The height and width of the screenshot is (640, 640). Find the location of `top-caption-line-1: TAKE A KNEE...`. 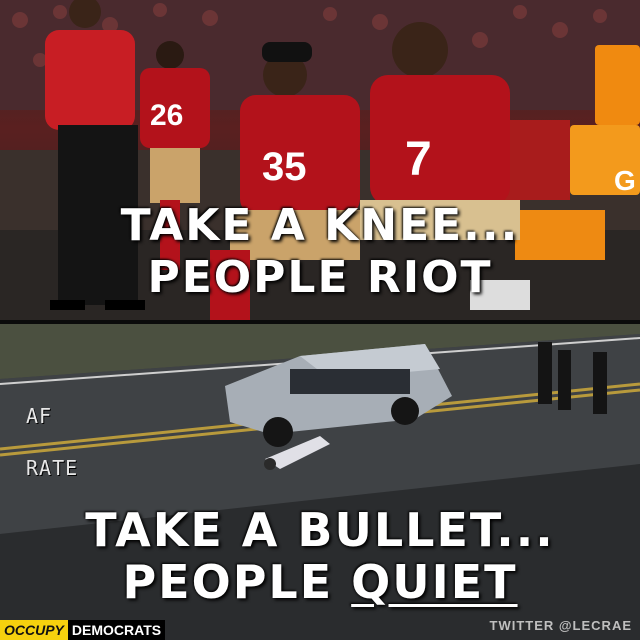

top-caption-line-1: TAKE A KNEE... is located at coordinates (320, 225).